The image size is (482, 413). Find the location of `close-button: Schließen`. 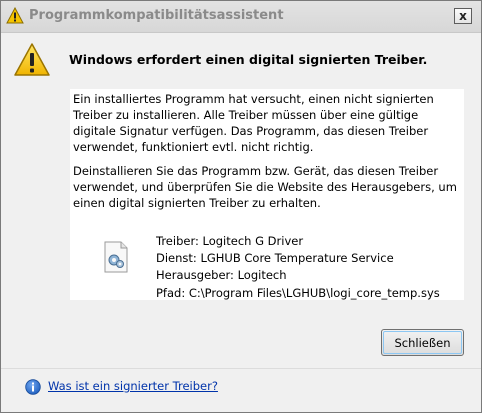

close-button: Schließen is located at coordinates (422, 342).